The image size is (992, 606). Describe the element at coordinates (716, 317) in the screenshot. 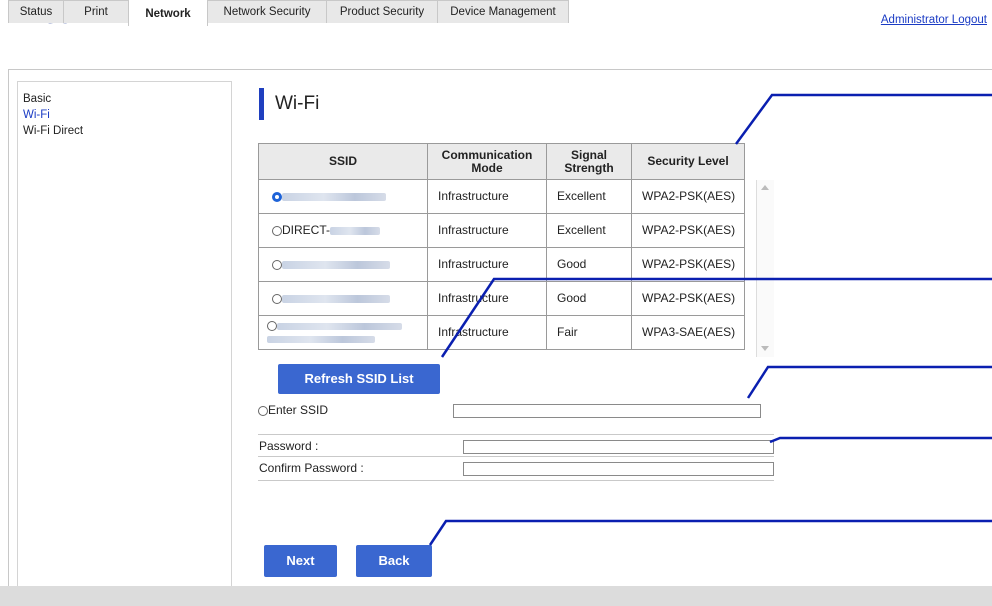

I see `callout-line-ssid-list` at that location.